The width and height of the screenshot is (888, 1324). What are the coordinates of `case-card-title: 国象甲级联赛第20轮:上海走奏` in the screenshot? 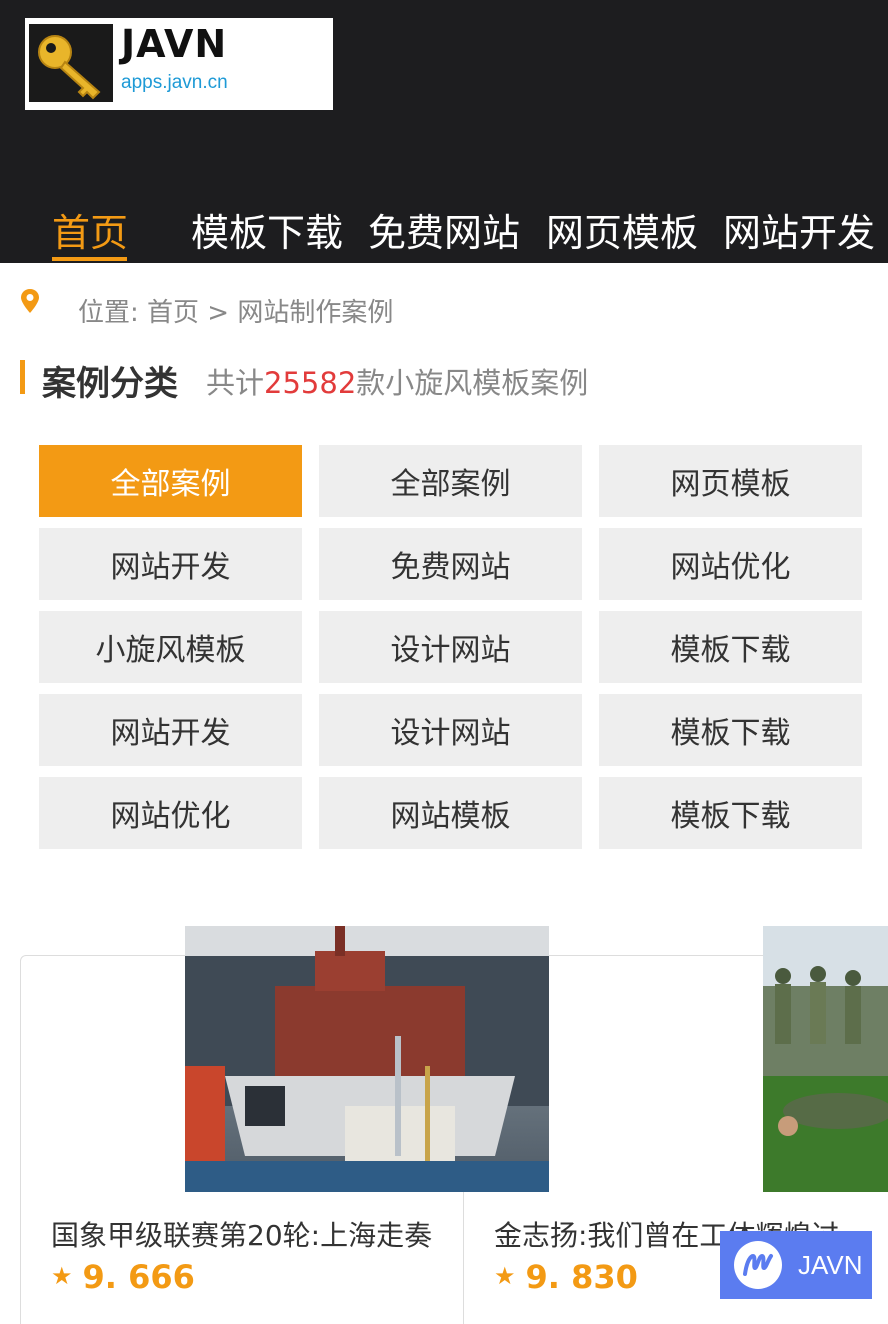 It's located at (241, 1234).